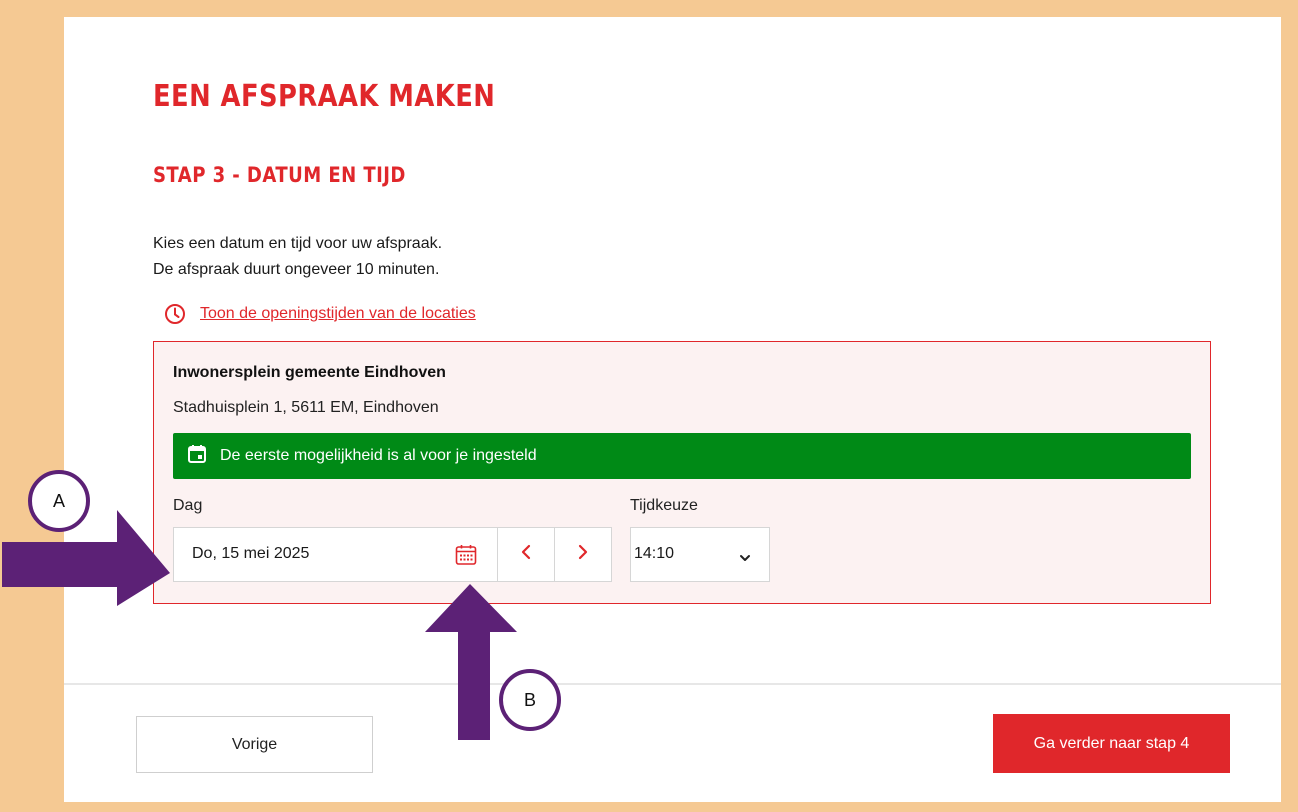 This screenshot has height=812, width=1298. Describe the element at coordinates (672, 684) in the screenshot. I see `footer-divider` at that location.